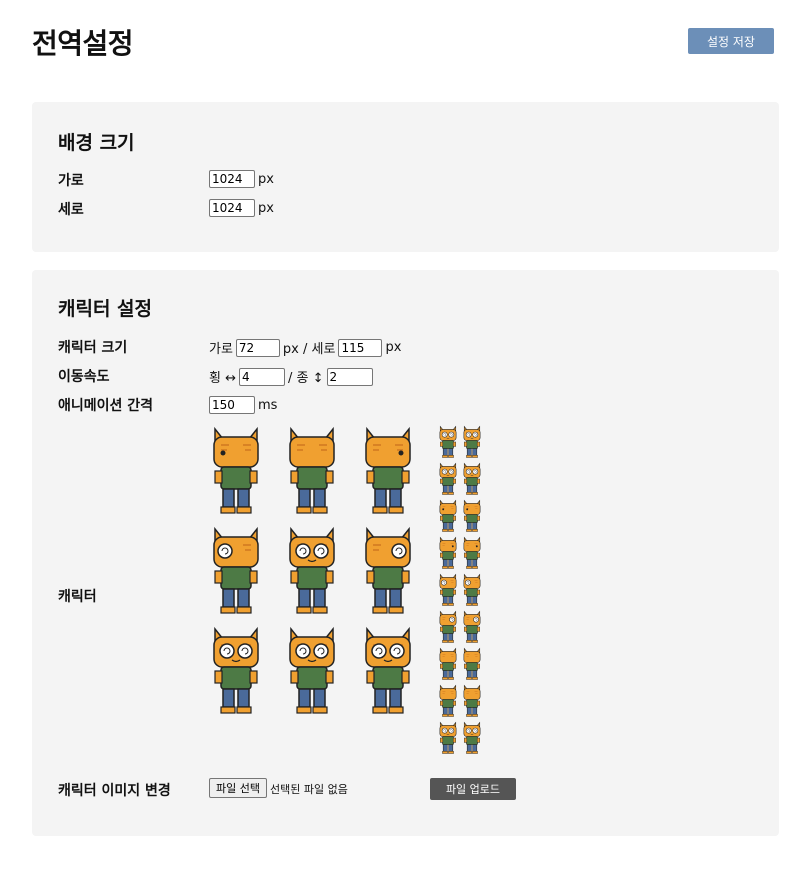 The height and width of the screenshot is (880, 800). Describe the element at coordinates (309, 789) in the screenshot. I see `file-status-text: 선택된 파일 없음` at that location.